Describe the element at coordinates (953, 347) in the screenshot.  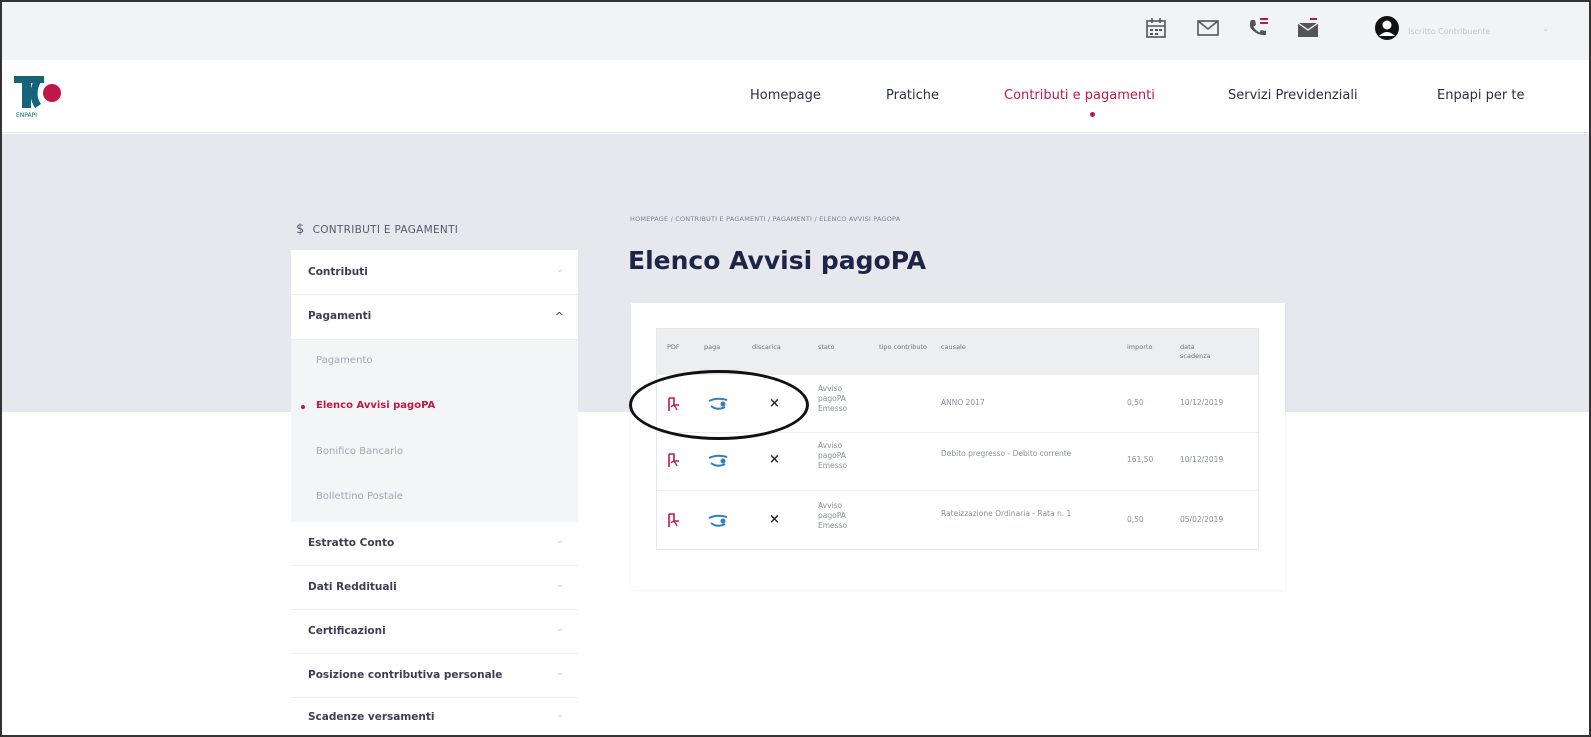
I see `column-header-causale: causale` at that location.